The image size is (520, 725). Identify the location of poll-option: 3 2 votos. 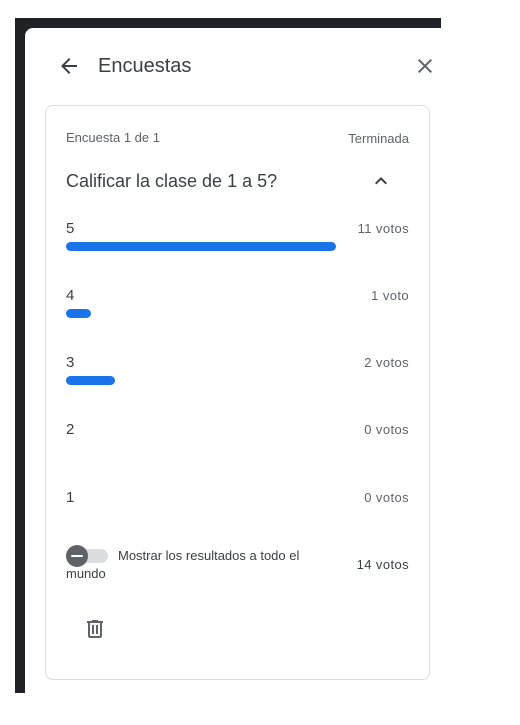
(237, 374).